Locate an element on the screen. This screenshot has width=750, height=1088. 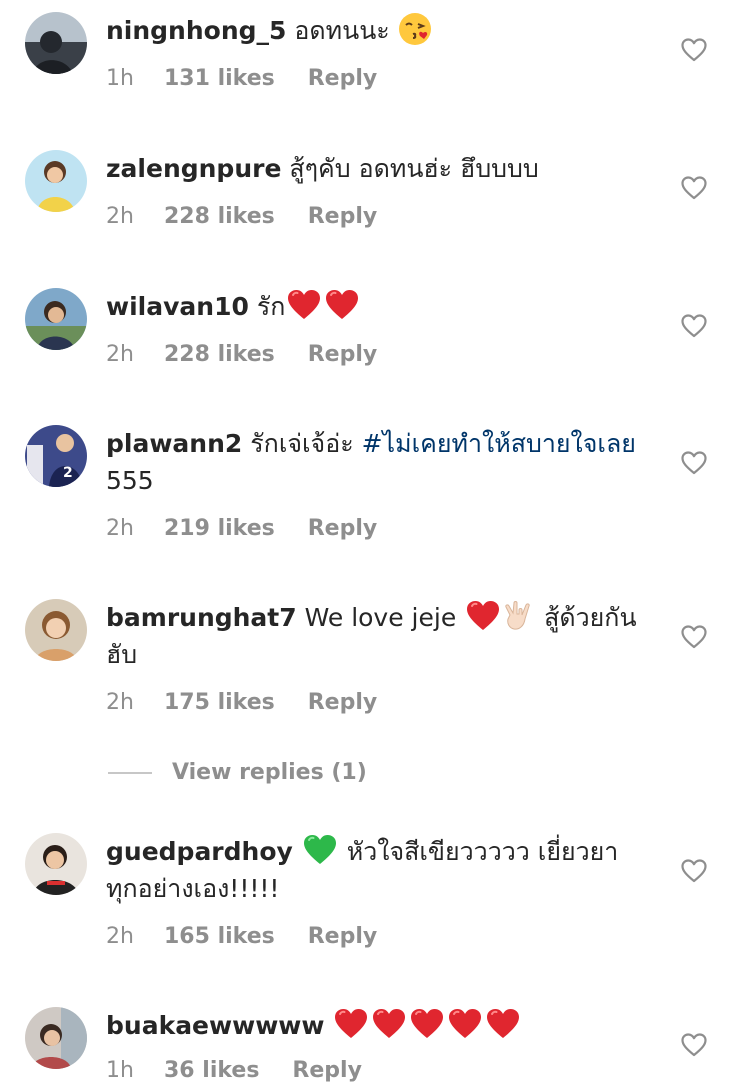
comment-body: สู้ๆคับ อดทนฮ่ะ ฮึบบบบ is located at coordinates (414, 168).